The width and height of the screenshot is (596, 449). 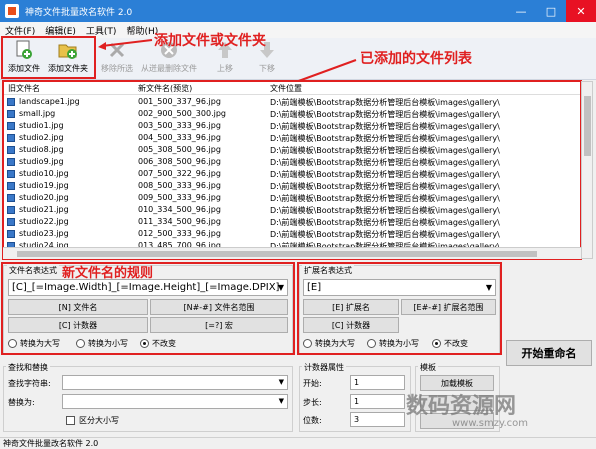 I want to click on watermark-text: 数码资源网, so click(x=461, y=406).